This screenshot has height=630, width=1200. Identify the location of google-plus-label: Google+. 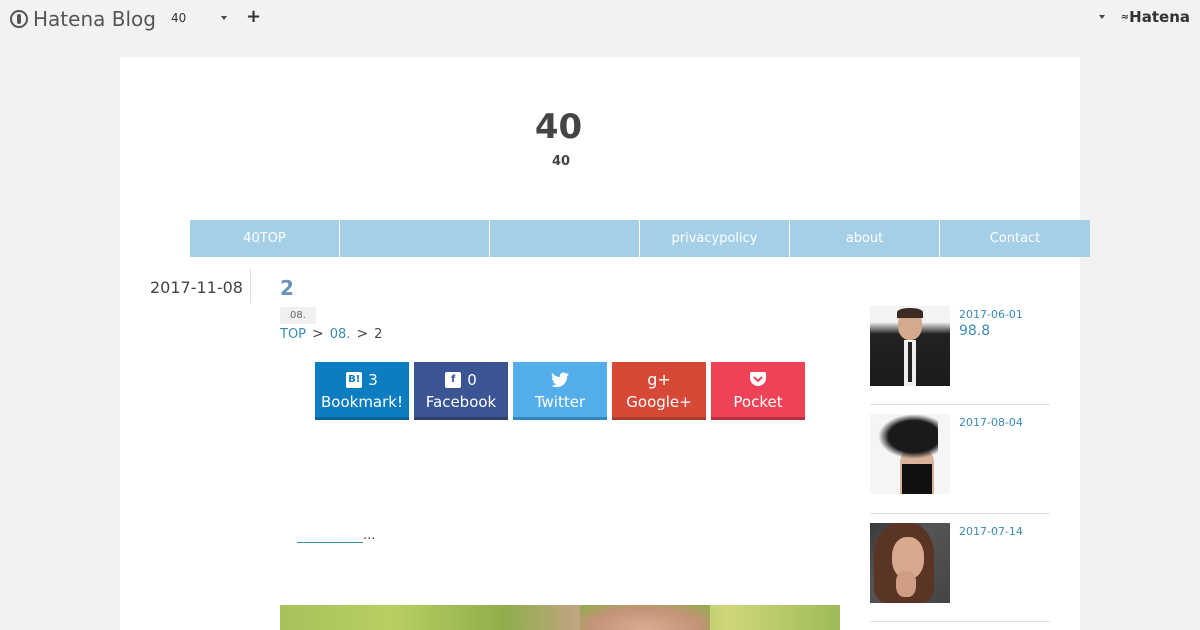
(659, 401).